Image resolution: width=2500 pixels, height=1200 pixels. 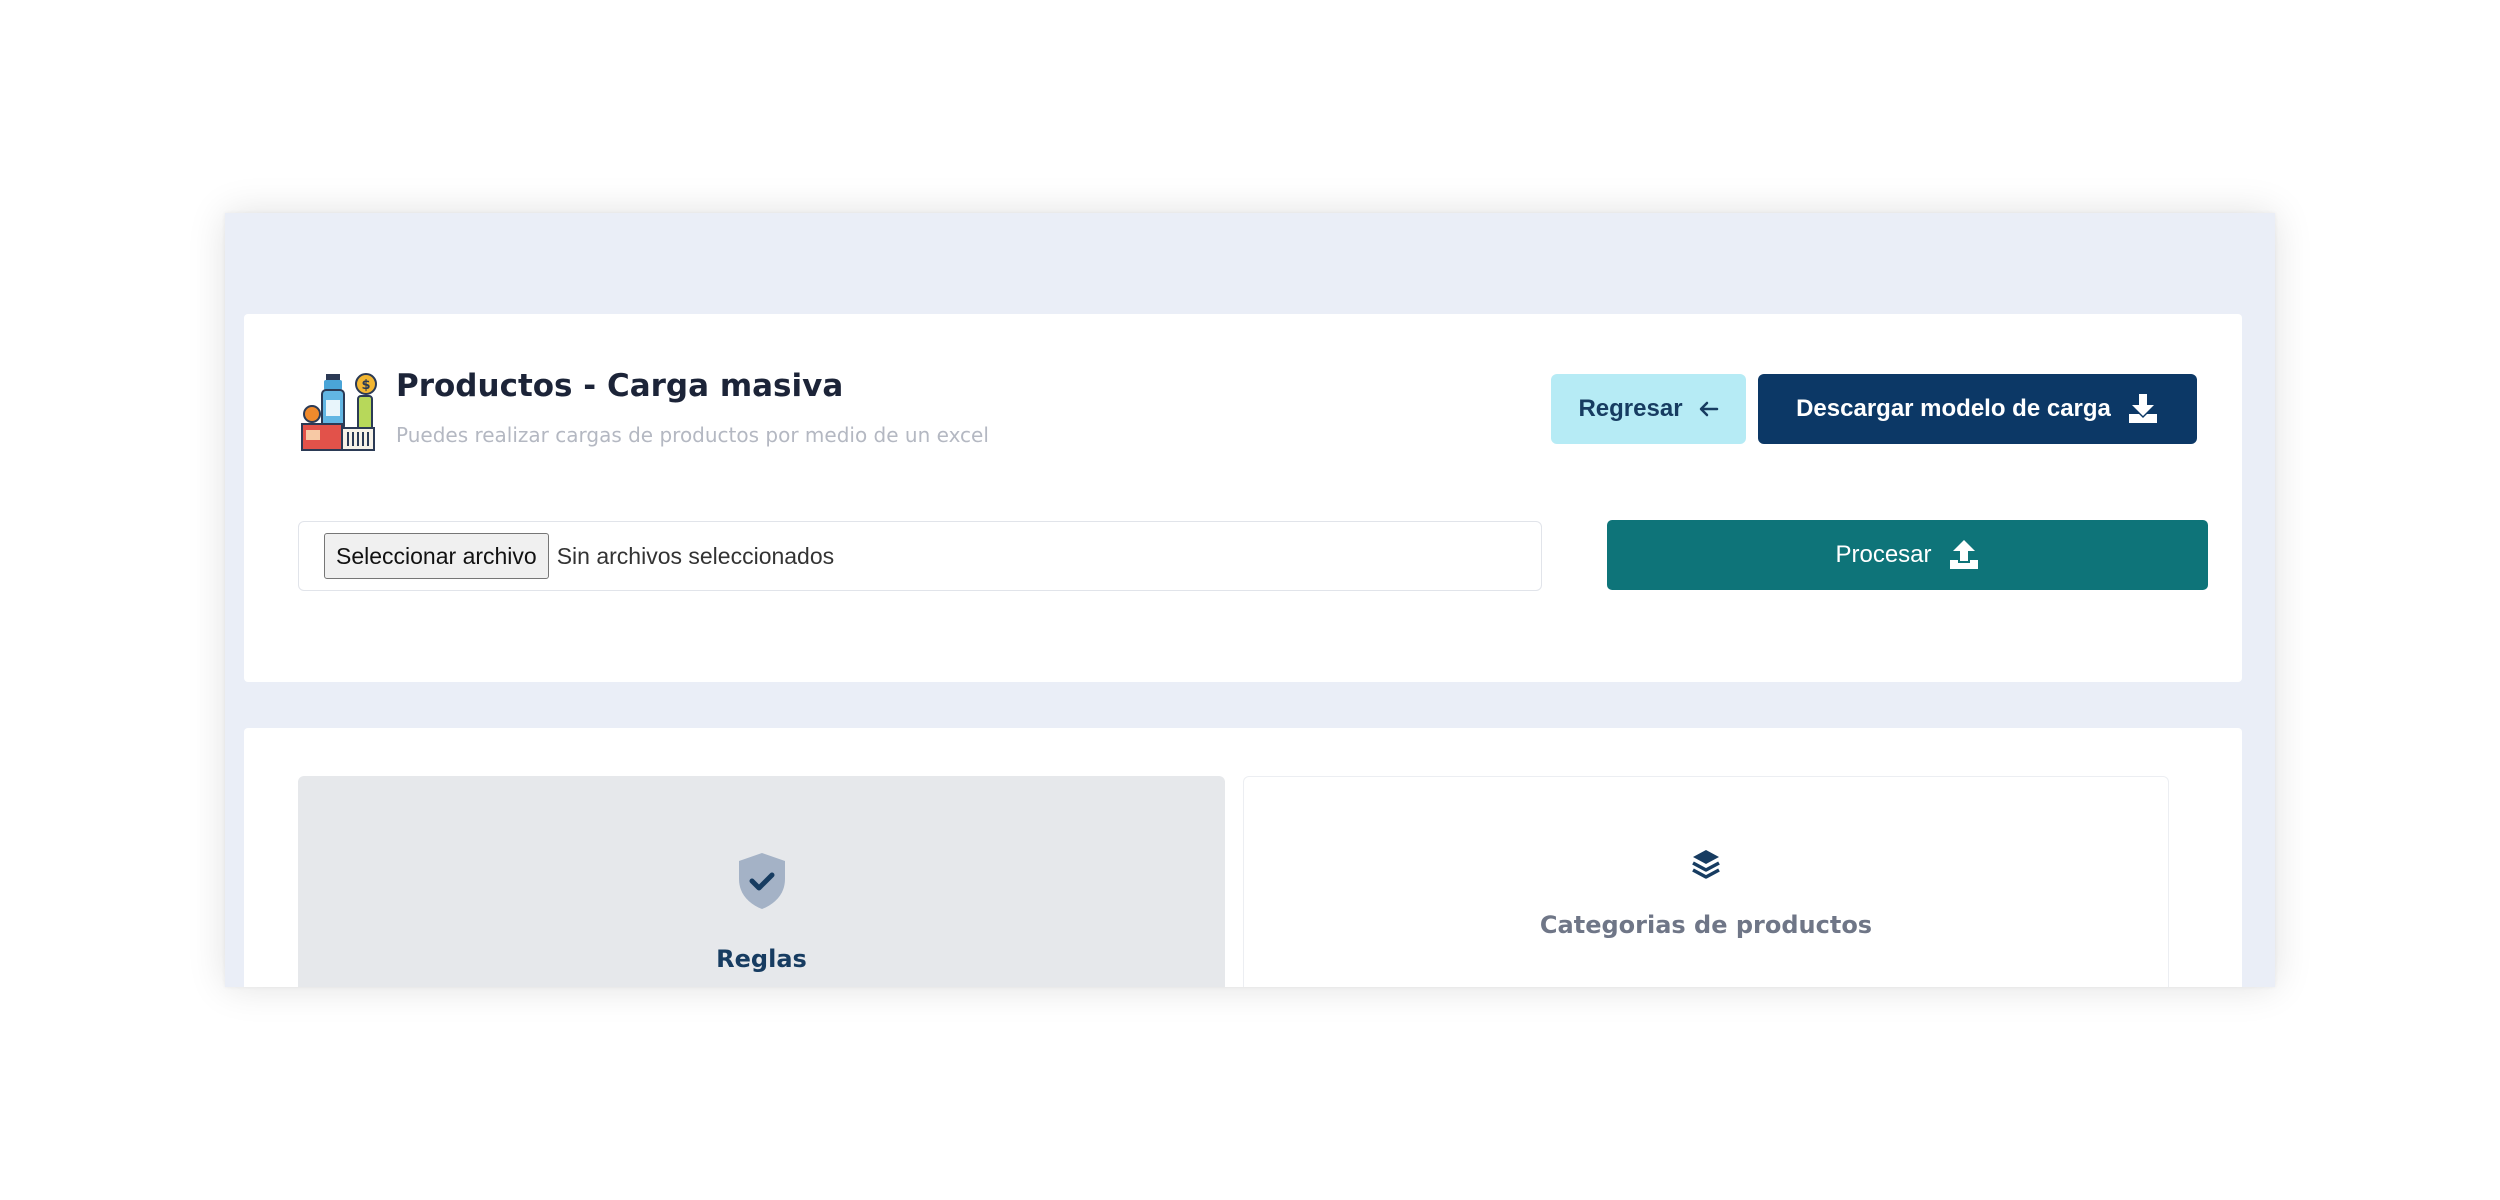 I want to click on download-icon, so click(x=2142, y=408).